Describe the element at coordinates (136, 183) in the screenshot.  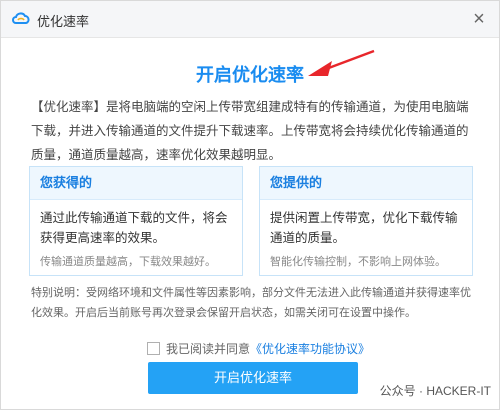
I see `gain-card-title: 您获得的` at that location.